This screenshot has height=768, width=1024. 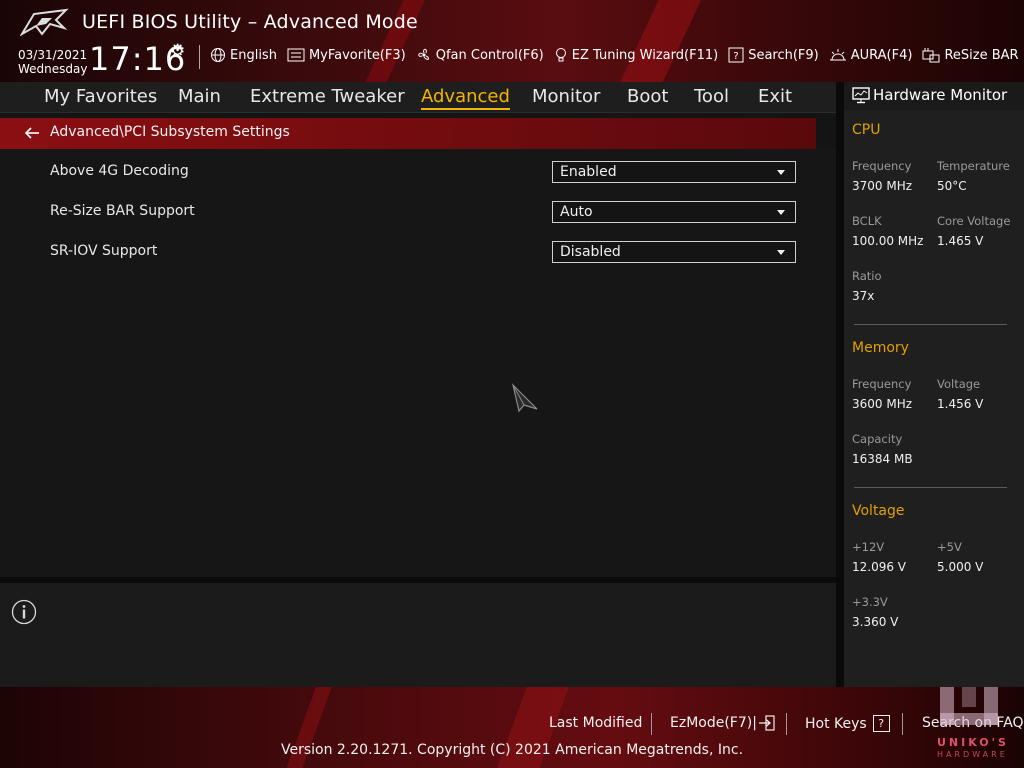 What do you see at coordinates (218, 55) in the screenshot?
I see `globe-icon` at bounding box center [218, 55].